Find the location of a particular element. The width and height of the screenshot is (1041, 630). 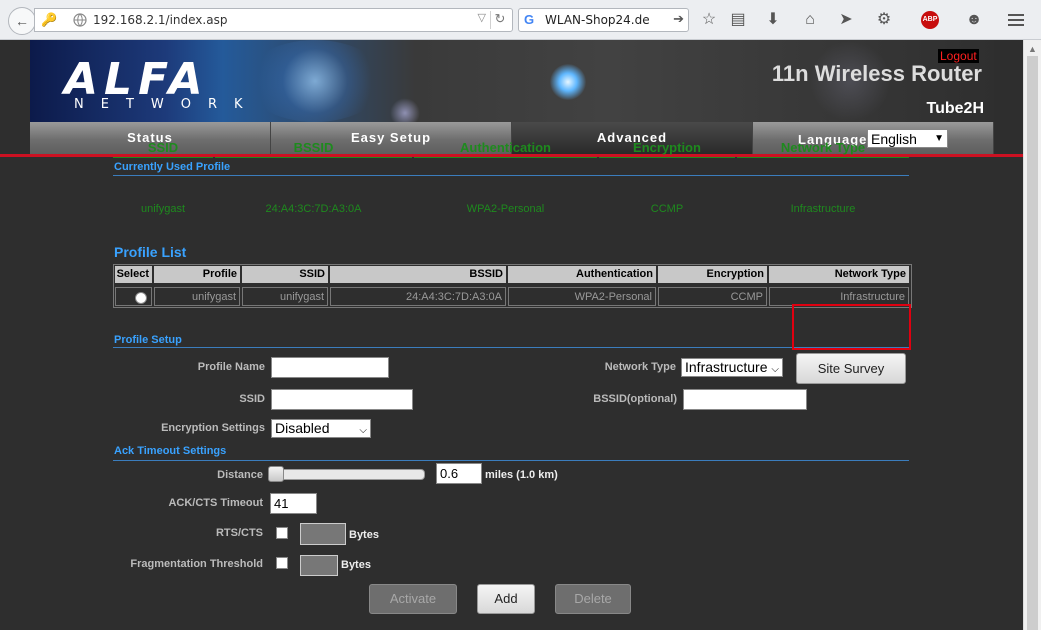

page-scrollbar: ▲ is located at coordinates (1032, 335).